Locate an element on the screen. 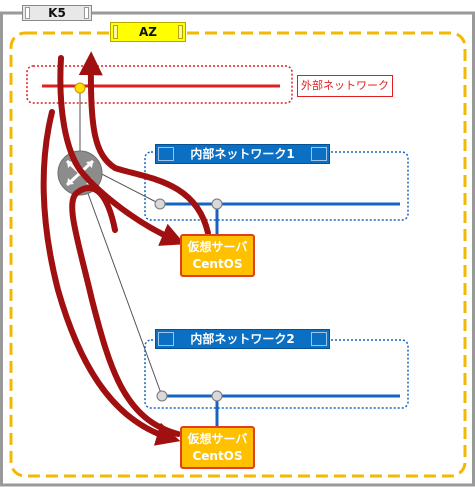  external-network-label: 外部ネットワーク is located at coordinates (345, 86).